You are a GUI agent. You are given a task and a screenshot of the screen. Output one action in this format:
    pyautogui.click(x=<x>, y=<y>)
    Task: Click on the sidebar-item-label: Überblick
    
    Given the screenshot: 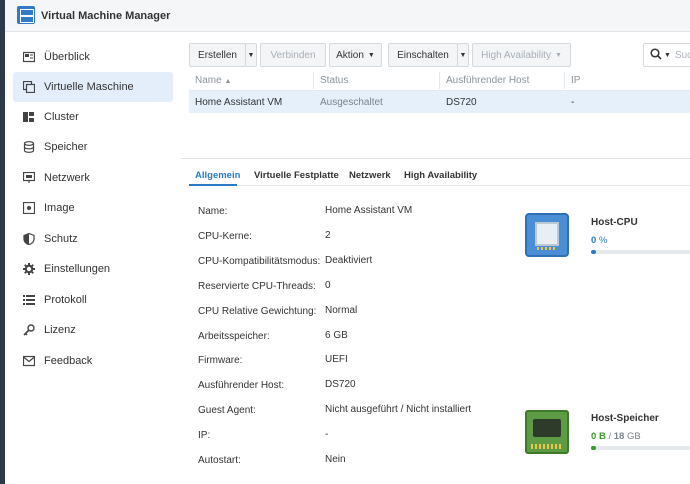 What is the action you would take?
    pyautogui.click(x=67, y=57)
    